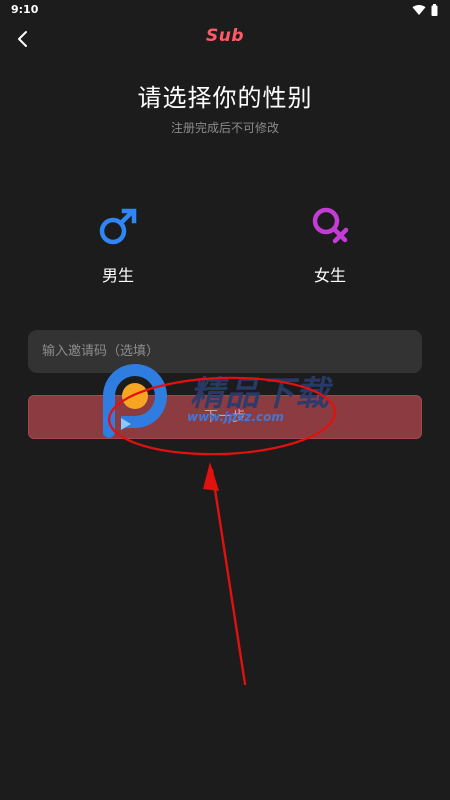 The width and height of the screenshot is (450, 800). Describe the element at coordinates (228, 577) in the screenshot. I see `annotation-arrow-line` at that location.